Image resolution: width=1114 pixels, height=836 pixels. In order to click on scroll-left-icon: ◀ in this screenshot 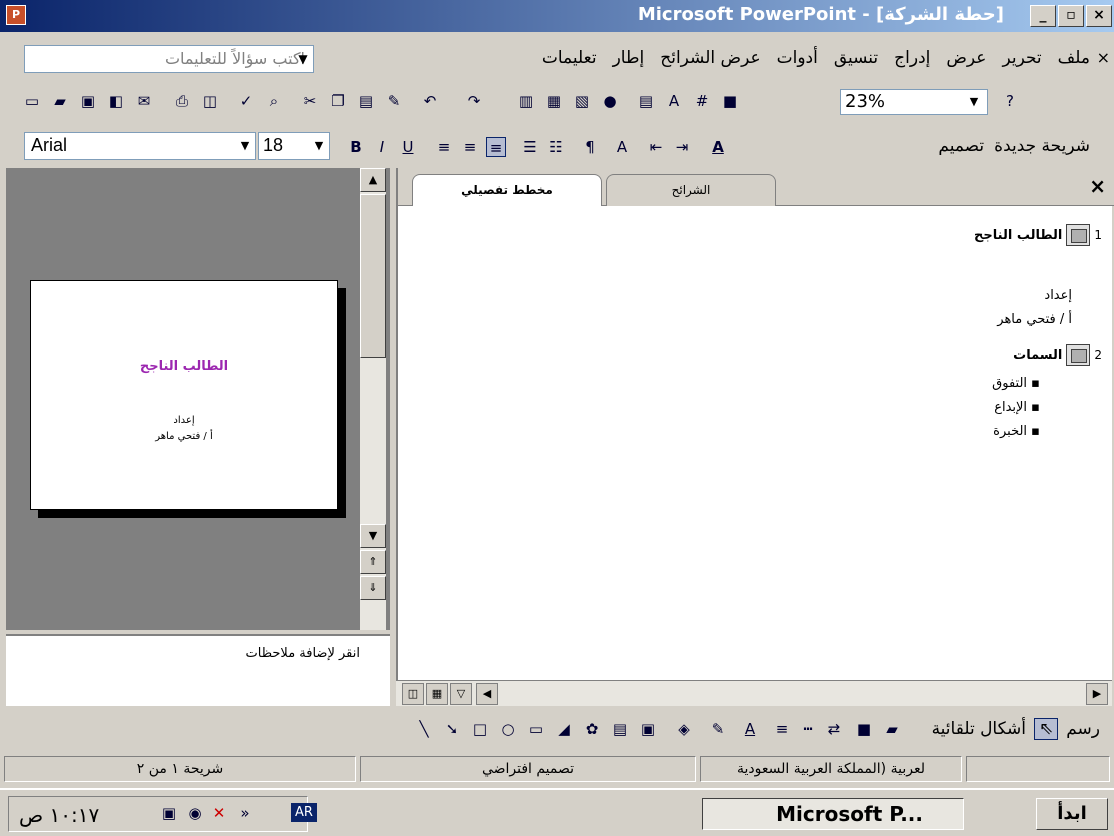, I will do `click(487, 694)`.